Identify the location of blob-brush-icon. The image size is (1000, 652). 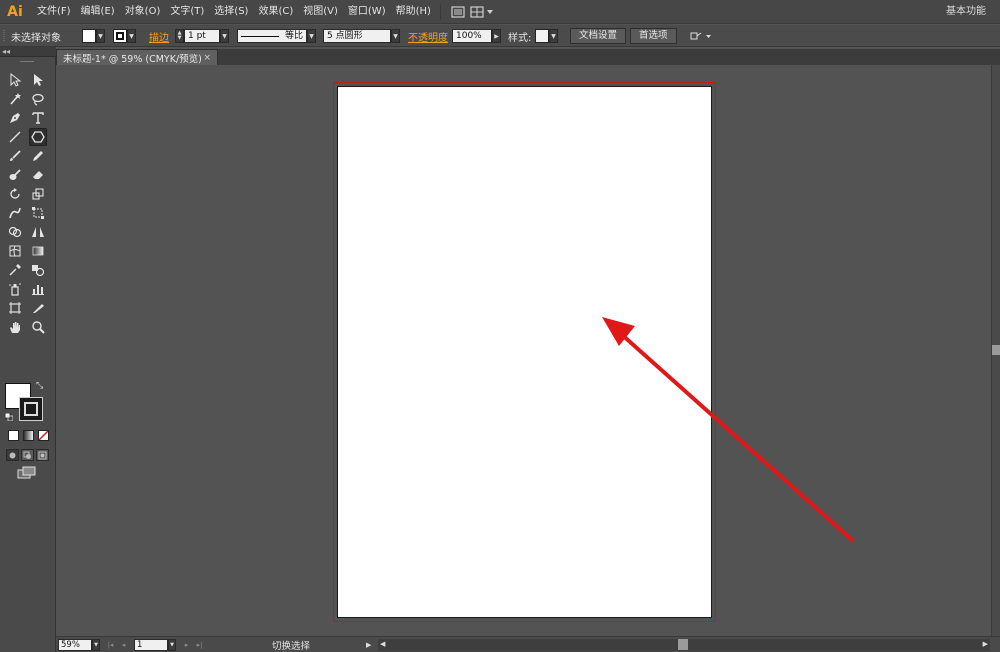
(15, 175).